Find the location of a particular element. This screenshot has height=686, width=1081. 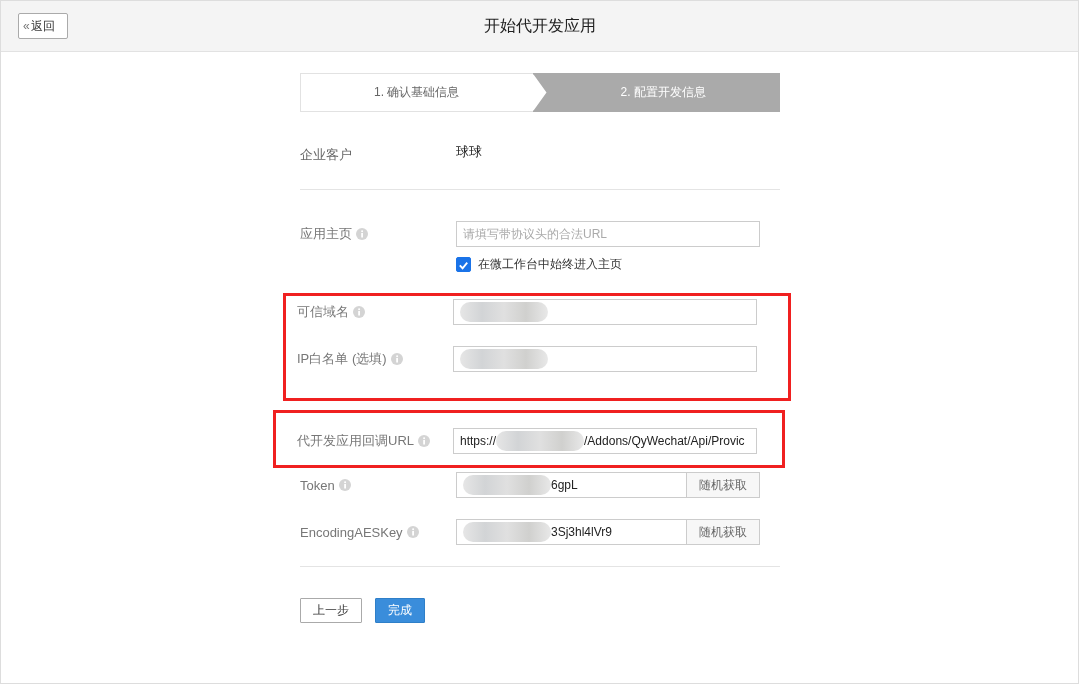

input-field: https:// /Addons/QyWechat/Api/Provic is located at coordinates (605, 441).